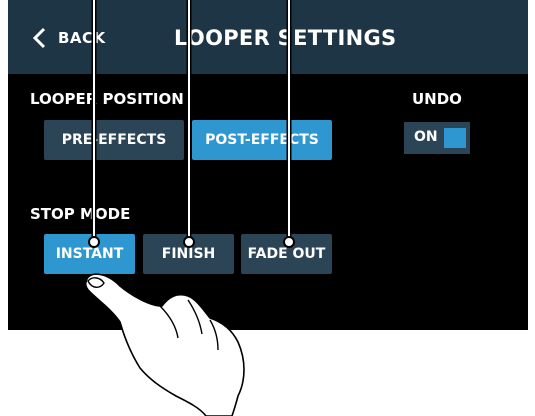  Describe the element at coordinates (188, 254) in the screenshot. I see `finish-button: FINISH` at that location.